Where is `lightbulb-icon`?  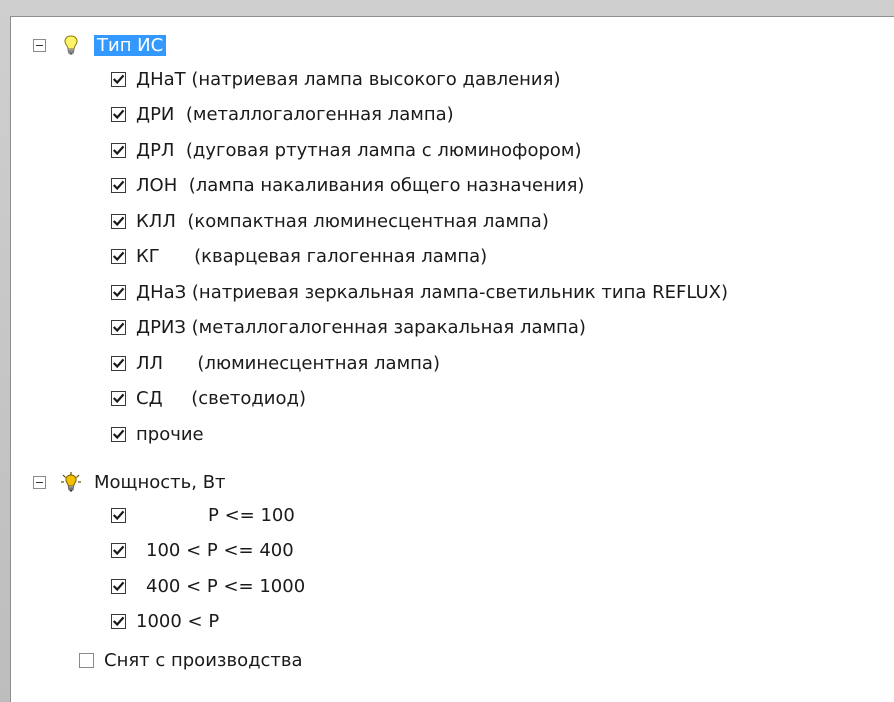
lightbulb-icon is located at coordinates (71, 45).